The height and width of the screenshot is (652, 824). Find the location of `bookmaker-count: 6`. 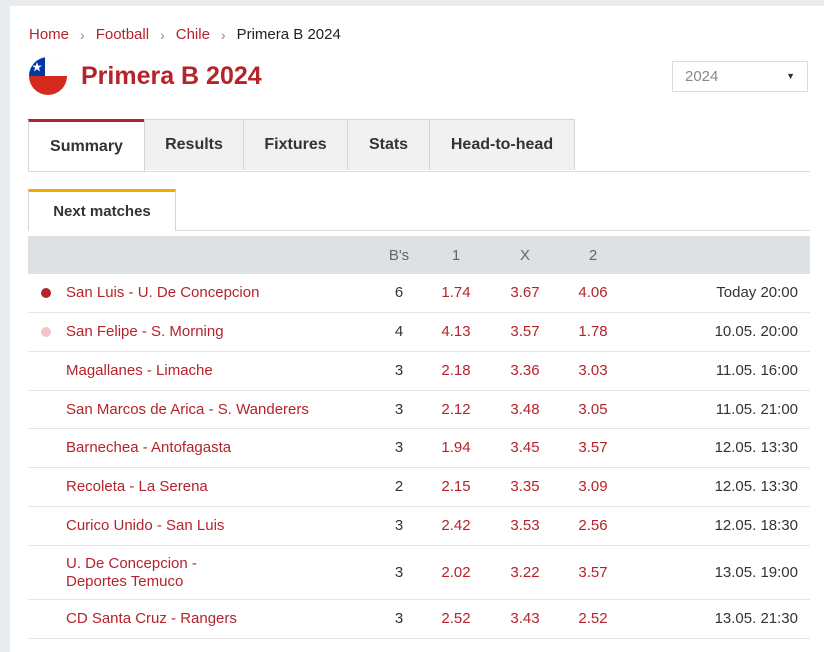

bookmaker-count: 6 is located at coordinates (399, 292).